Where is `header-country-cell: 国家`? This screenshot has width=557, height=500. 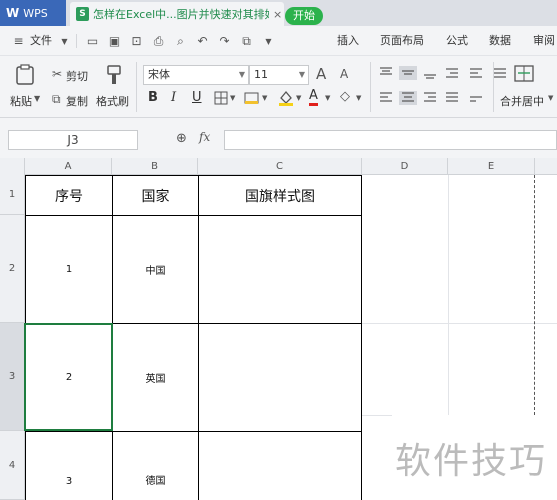
header-country-cell: 国家 is located at coordinates (155, 195).